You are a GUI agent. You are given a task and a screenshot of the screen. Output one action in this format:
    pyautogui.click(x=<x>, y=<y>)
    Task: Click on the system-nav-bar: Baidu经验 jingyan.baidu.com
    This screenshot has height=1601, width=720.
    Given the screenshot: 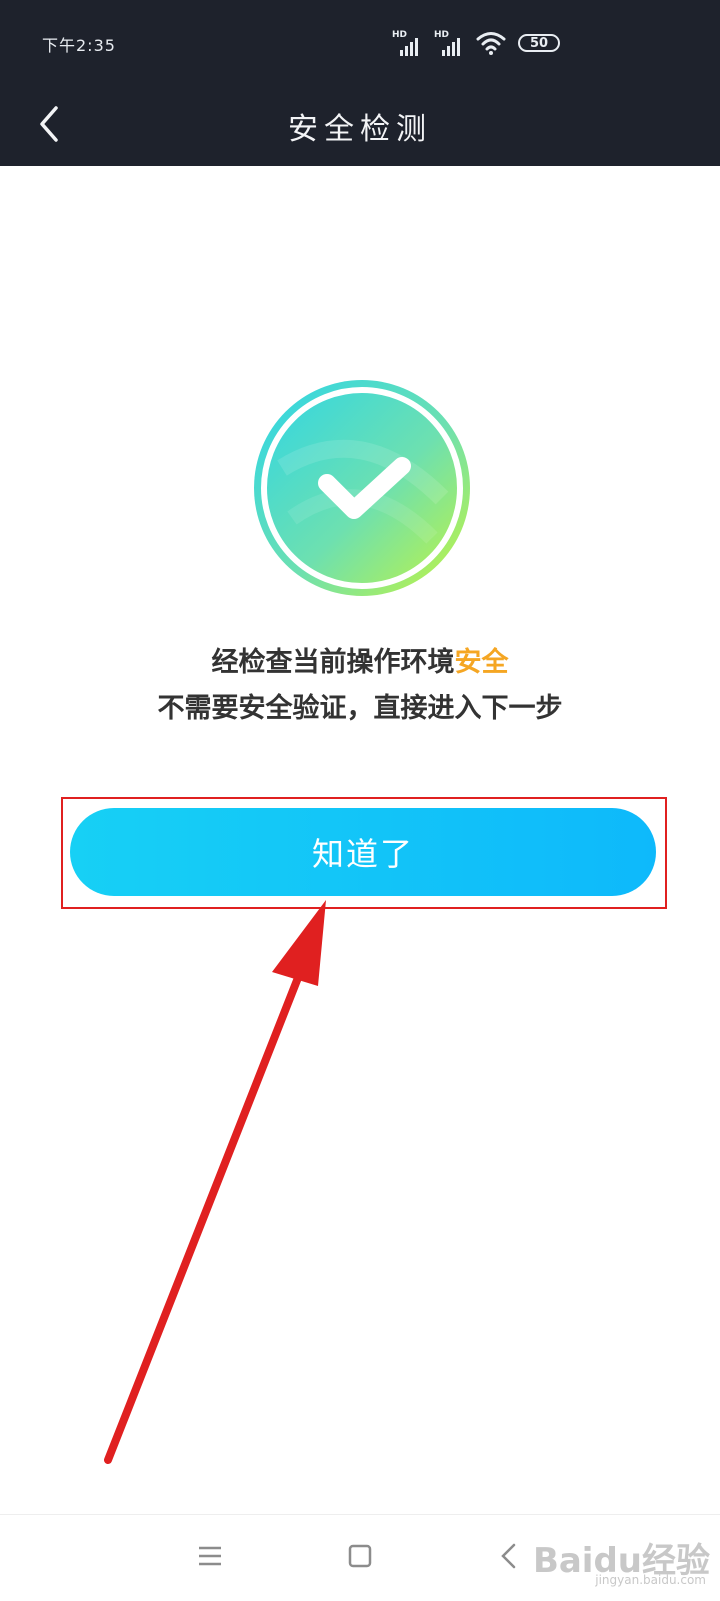 What is the action you would take?
    pyautogui.click(x=360, y=1557)
    